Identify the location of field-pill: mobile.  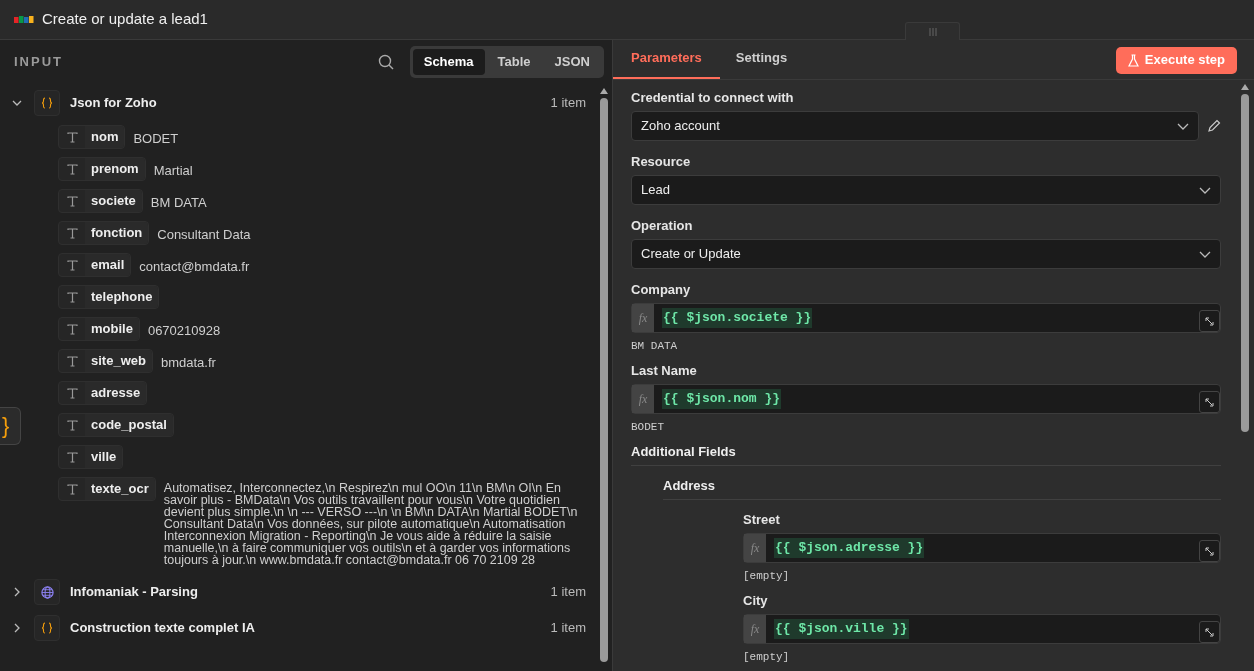
(99, 329).